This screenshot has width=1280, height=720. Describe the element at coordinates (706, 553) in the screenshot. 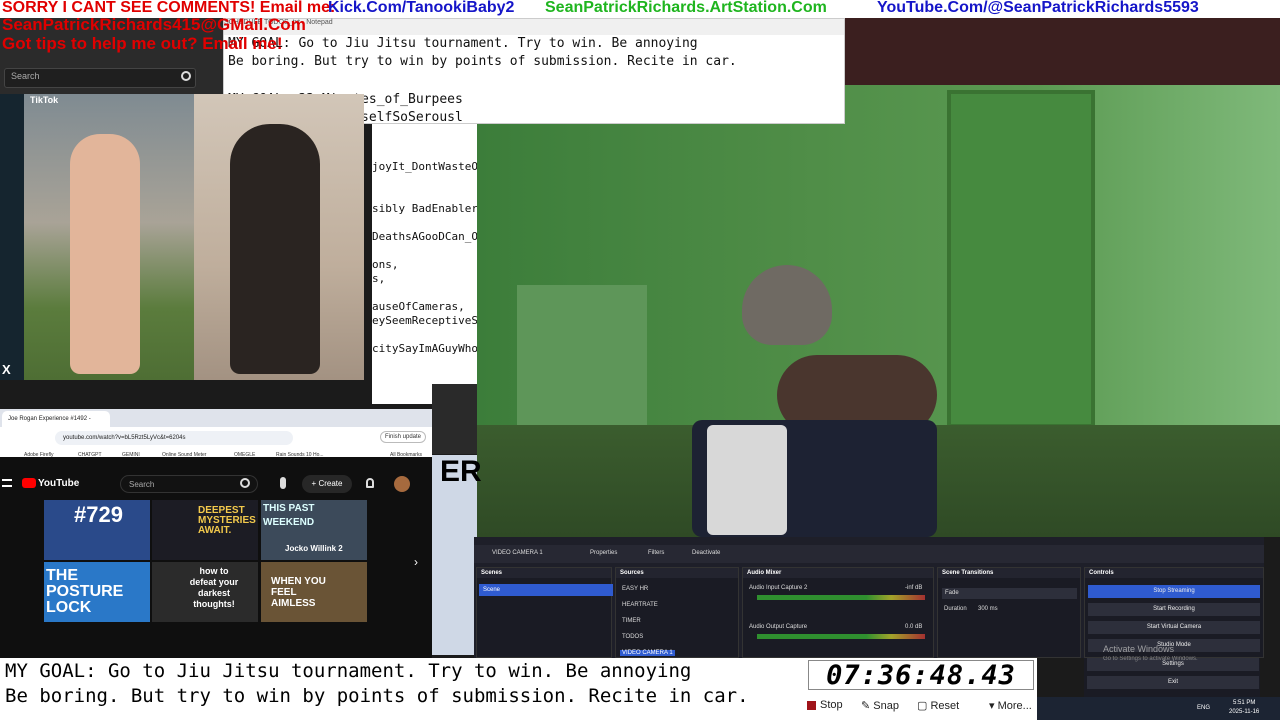

I see `deactivate-button: Deactivate` at that location.